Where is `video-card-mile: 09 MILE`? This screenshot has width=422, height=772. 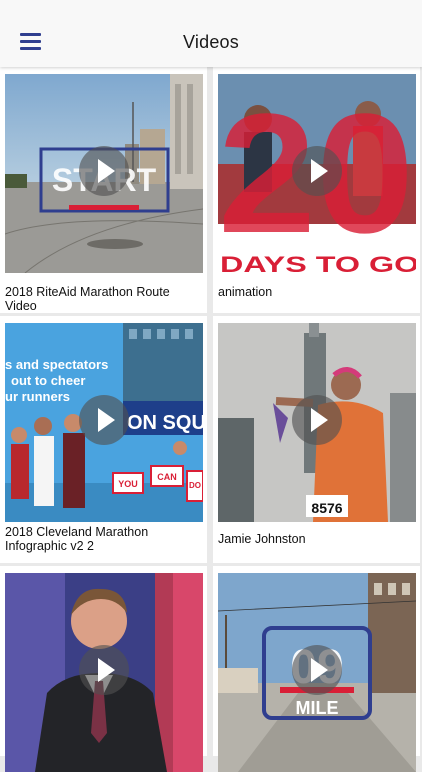 video-card-mile: 09 MILE is located at coordinates (316, 669).